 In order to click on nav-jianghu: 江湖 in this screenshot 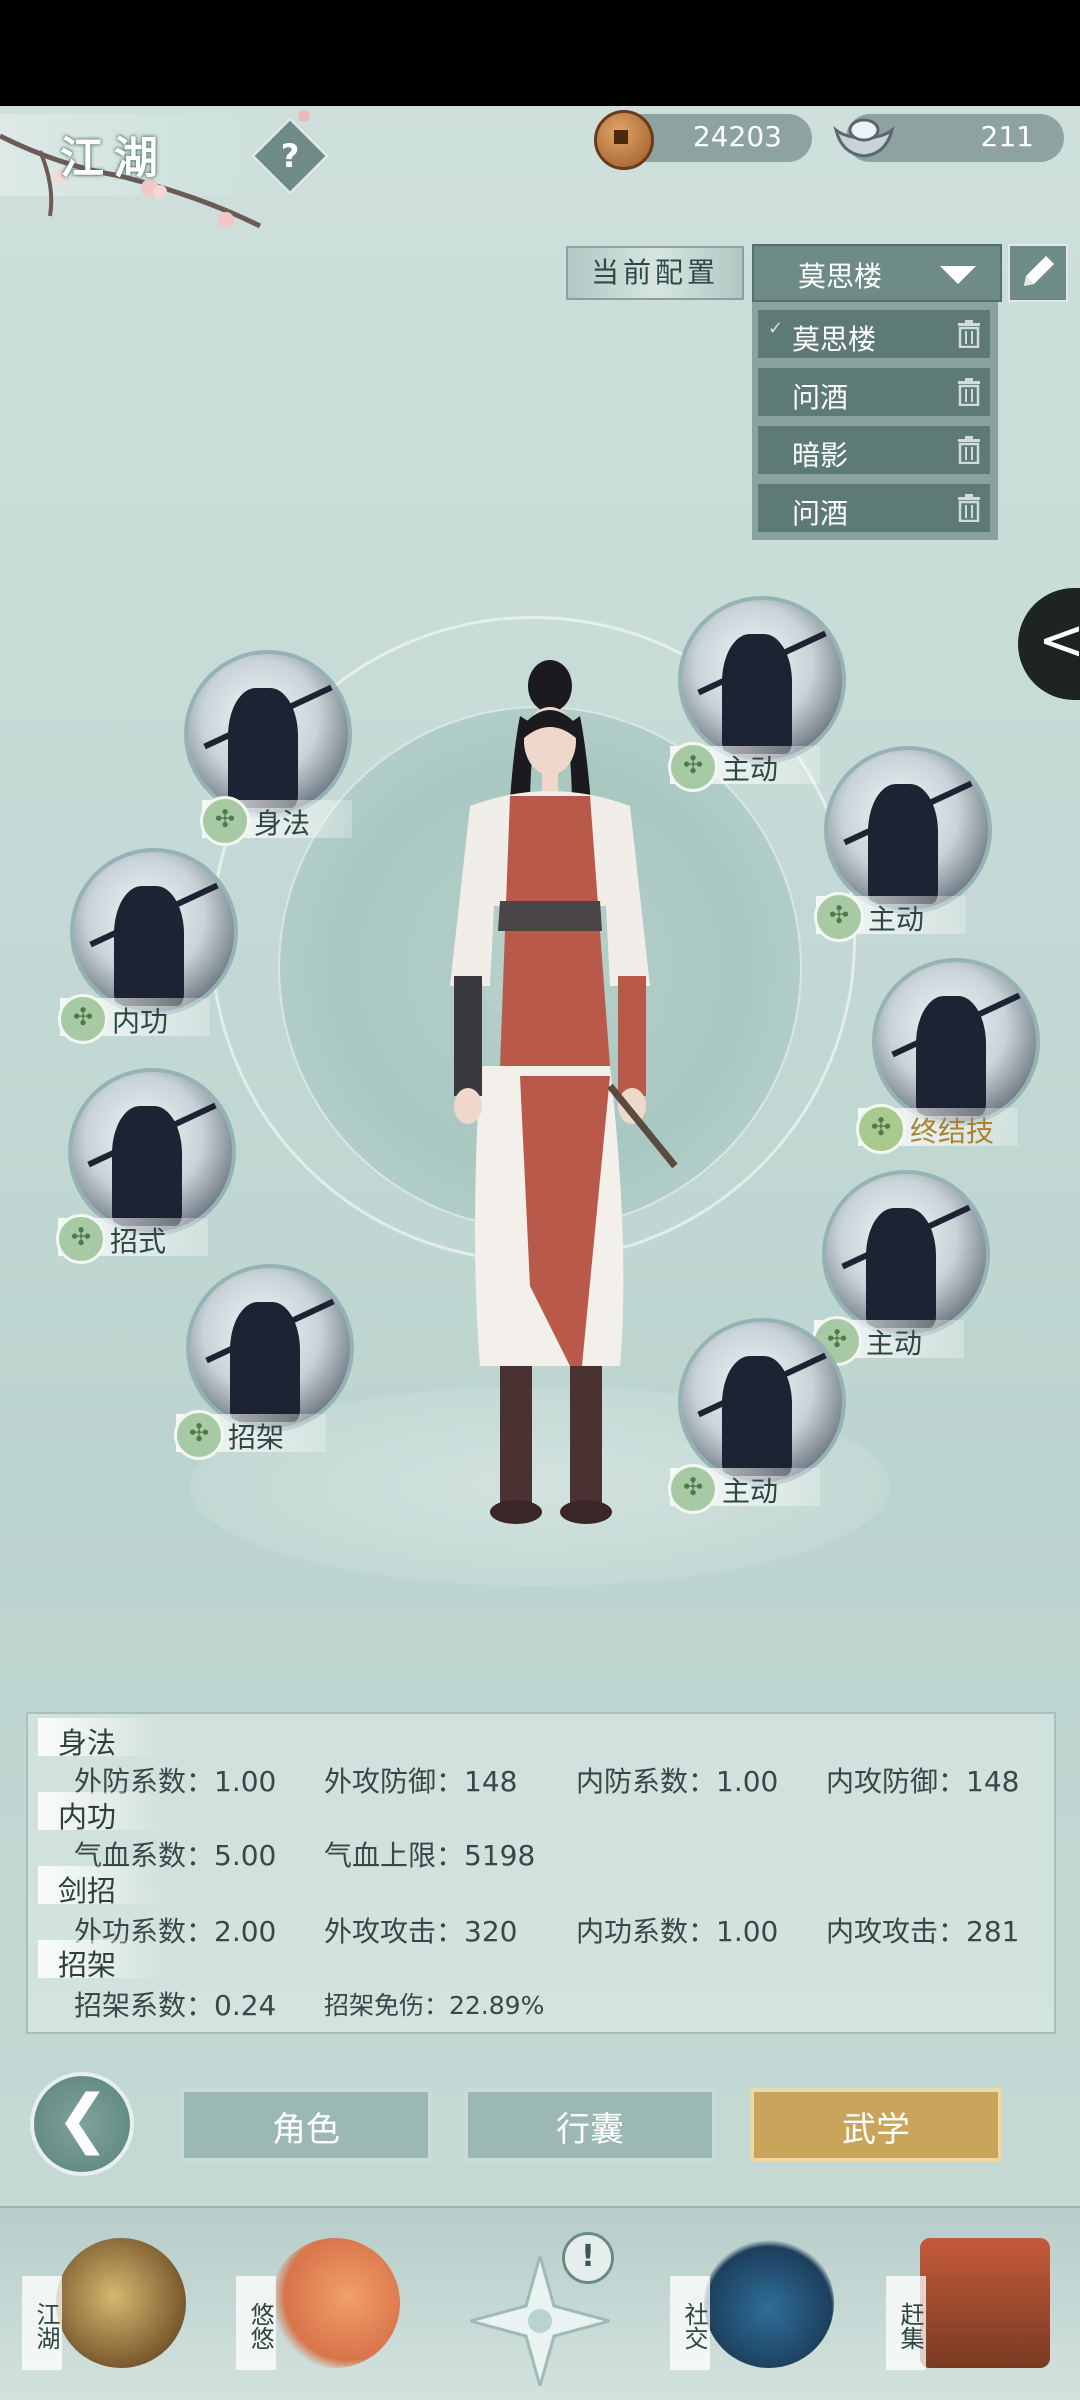, I will do `click(106, 2308)`.